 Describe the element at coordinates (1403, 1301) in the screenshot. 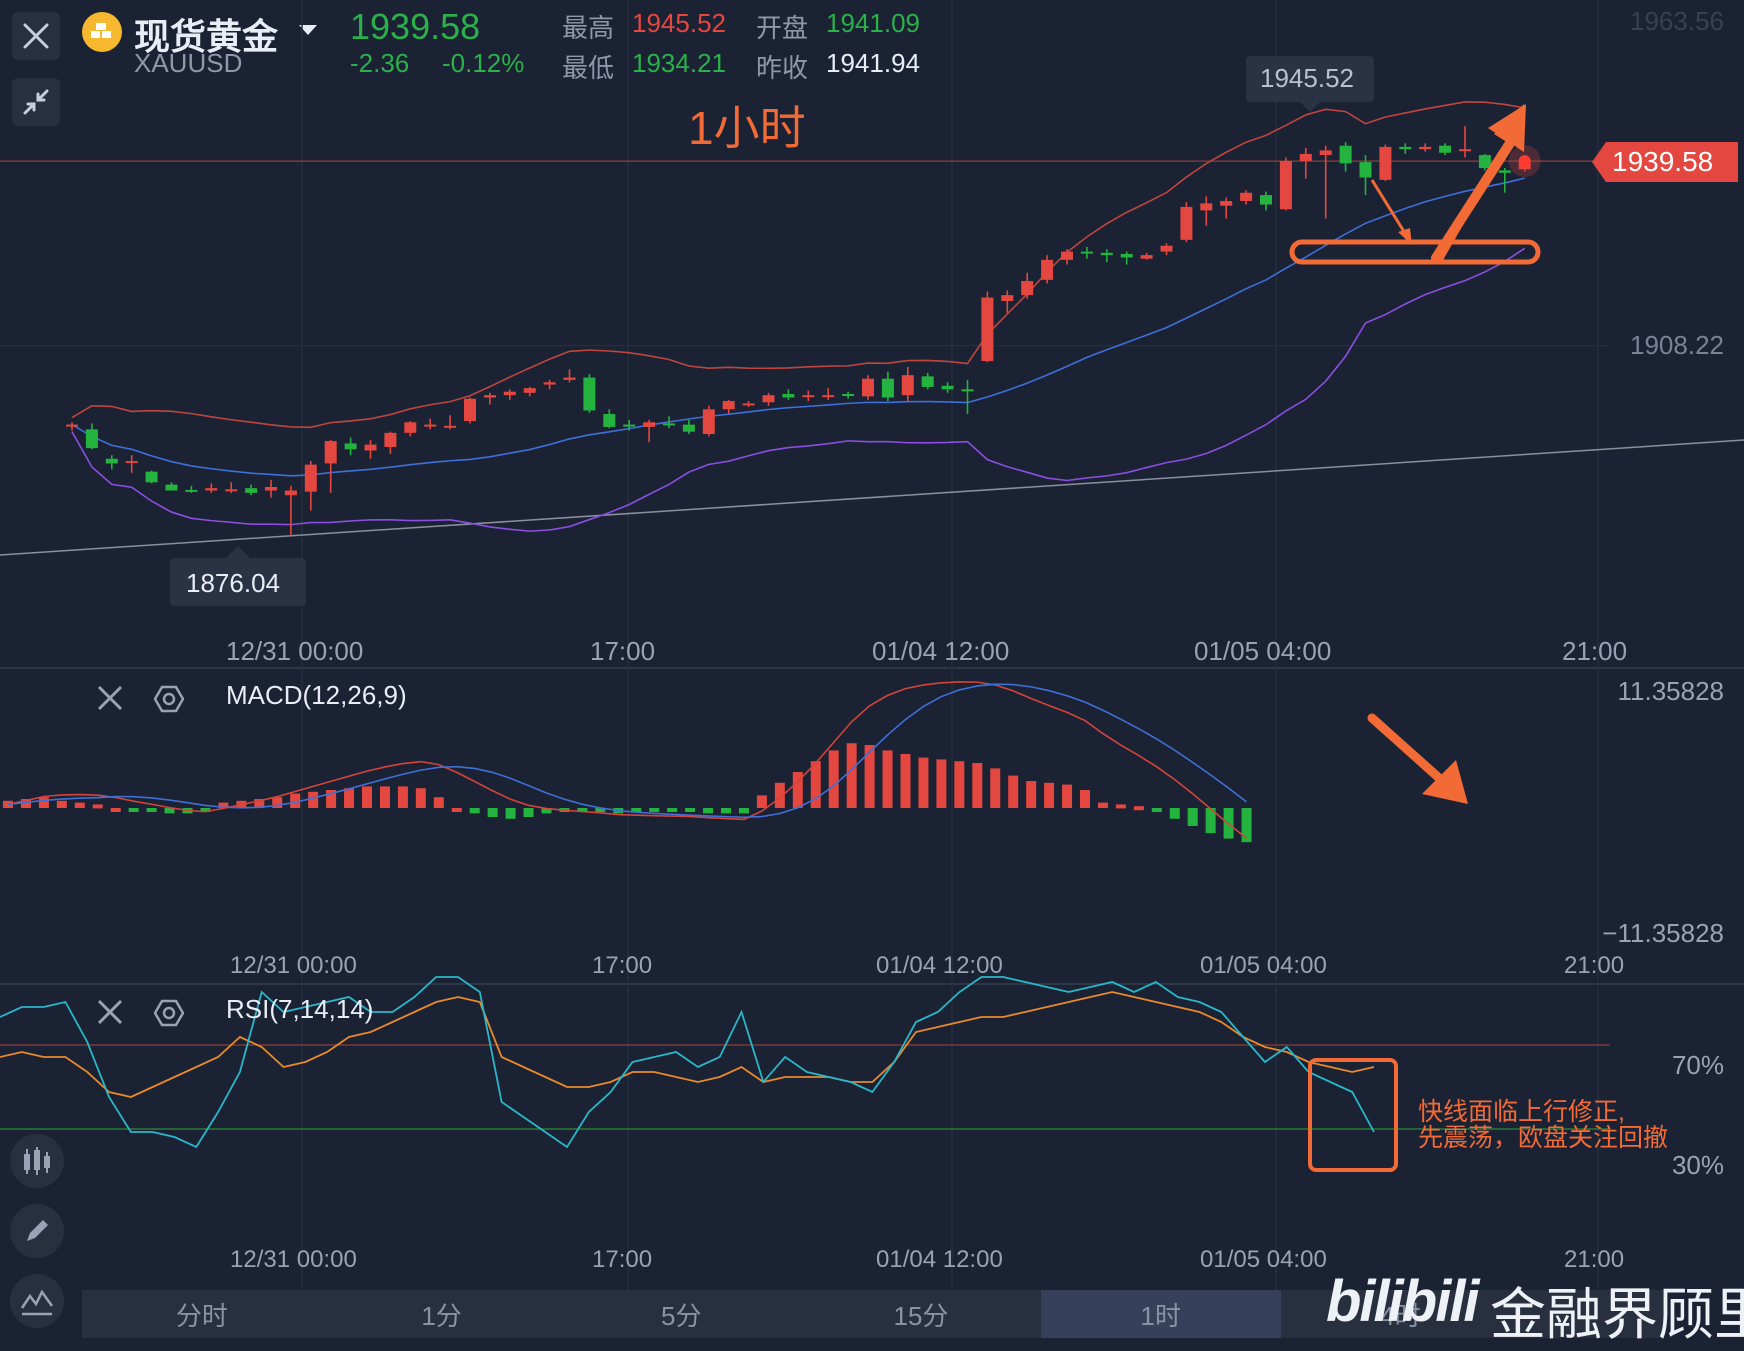

I see `bilibili-logo: bilibili` at that location.